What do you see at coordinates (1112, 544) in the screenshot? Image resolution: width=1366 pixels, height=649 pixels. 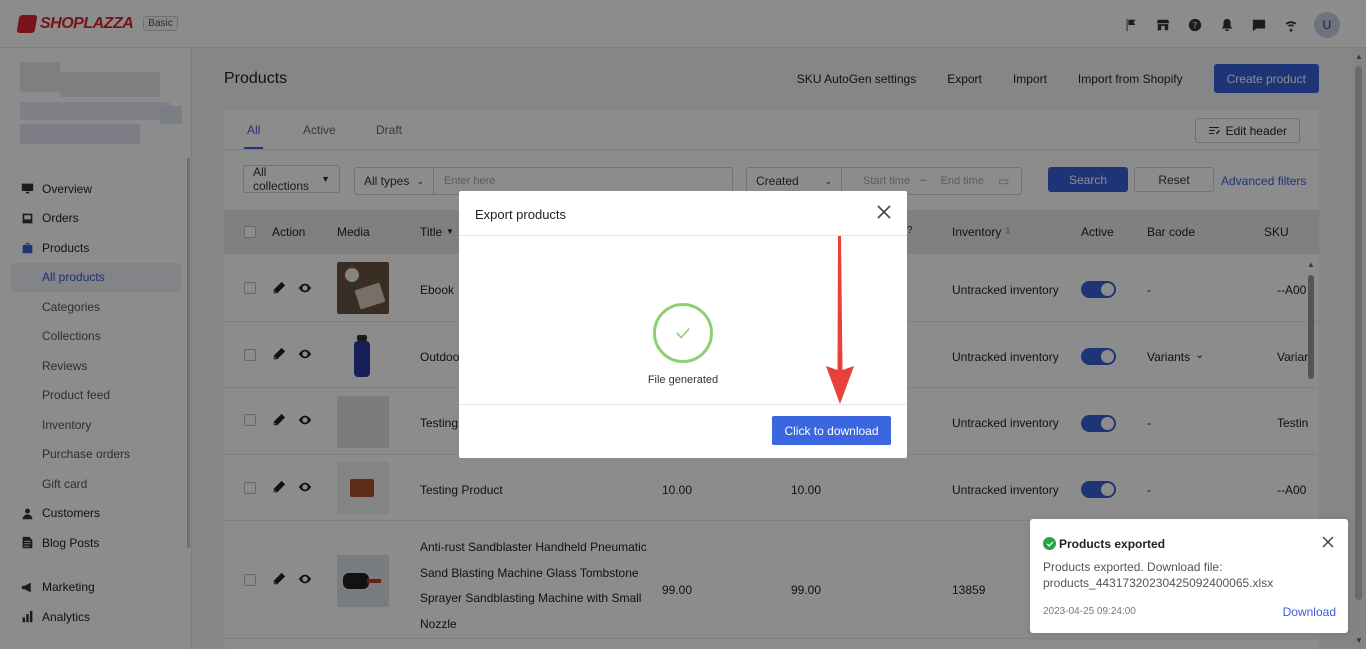 I see `toast-title: Products exported` at bounding box center [1112, 544].